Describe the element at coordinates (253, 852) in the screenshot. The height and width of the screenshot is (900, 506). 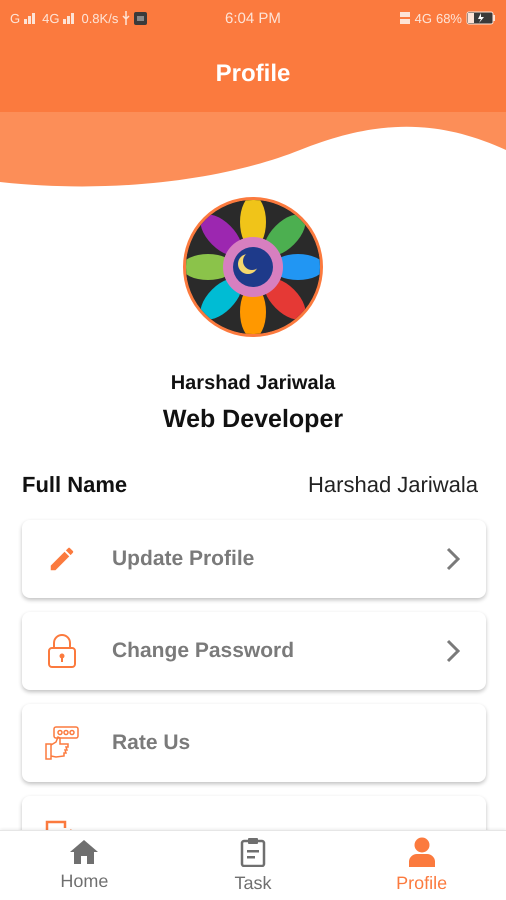
I see `clipboard-icon` at that location.